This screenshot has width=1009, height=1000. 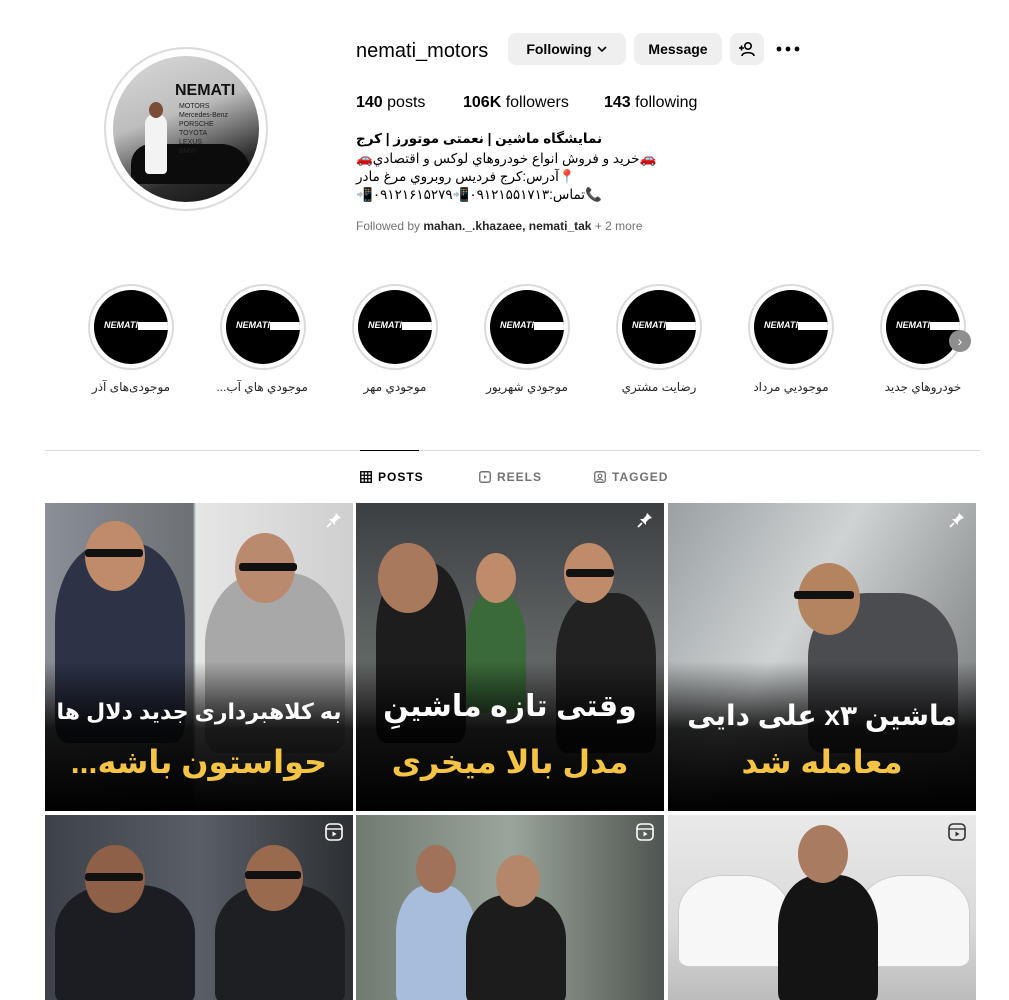 What do you see at coordinates (666, 102) in the screenshot?
I see `following-label: following` at bounding box center [666, 102].